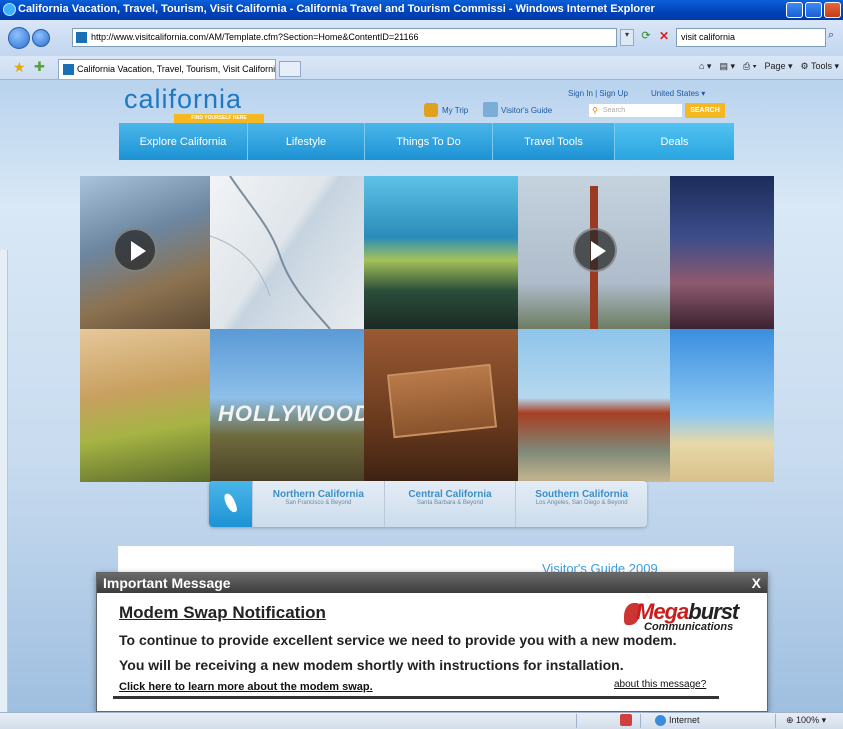  Describe the element at coordinates (554, 141) in the screenshot. I see `nav-travel-tools: Travel Tools` at that location.